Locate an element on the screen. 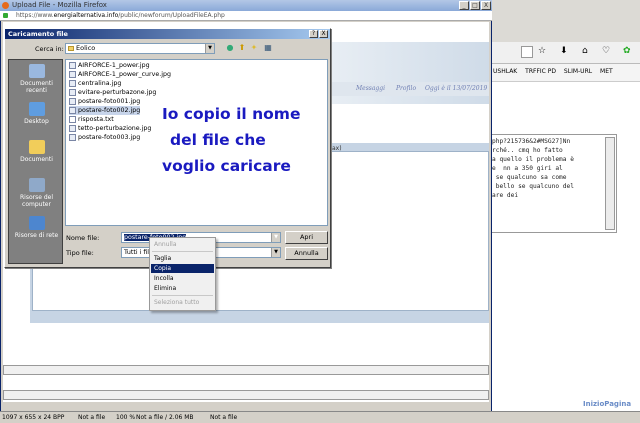  file-item: AIRFORCE-1_power.jpg is located at coordinates (109, 65).